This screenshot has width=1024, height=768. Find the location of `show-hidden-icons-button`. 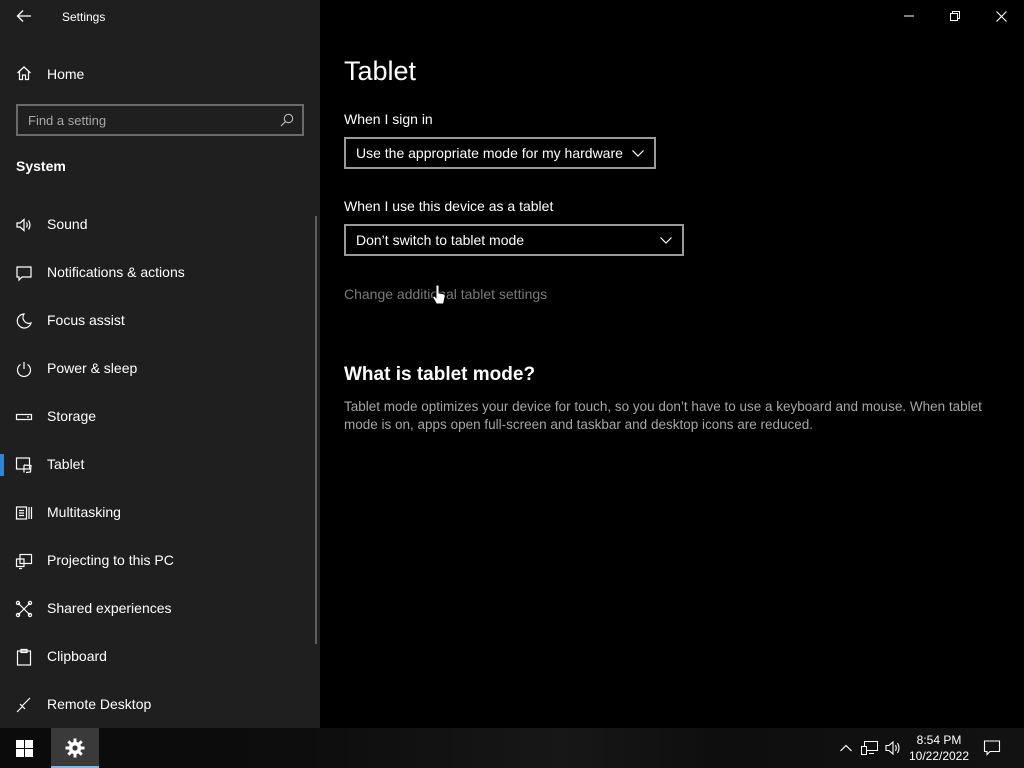

show-hidden-icons-button is located at coordinates (846, 748).